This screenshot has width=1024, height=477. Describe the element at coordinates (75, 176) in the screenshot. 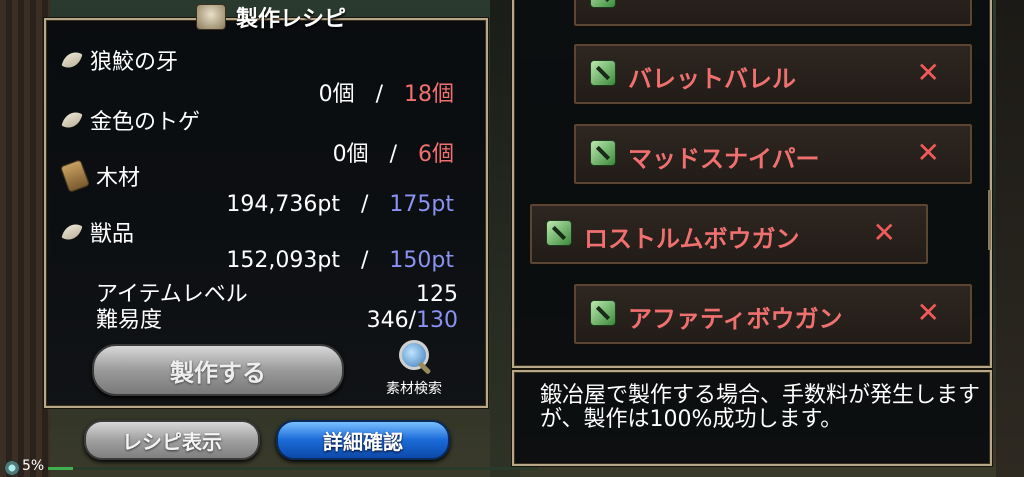

I see `wood-icon` at that location.